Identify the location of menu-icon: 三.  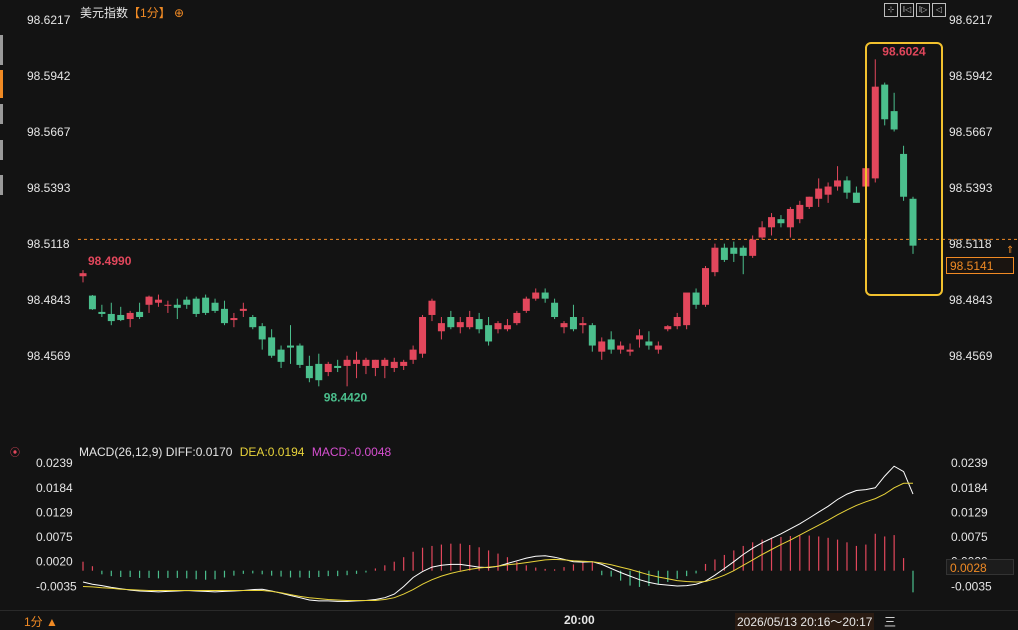
(890, 621).